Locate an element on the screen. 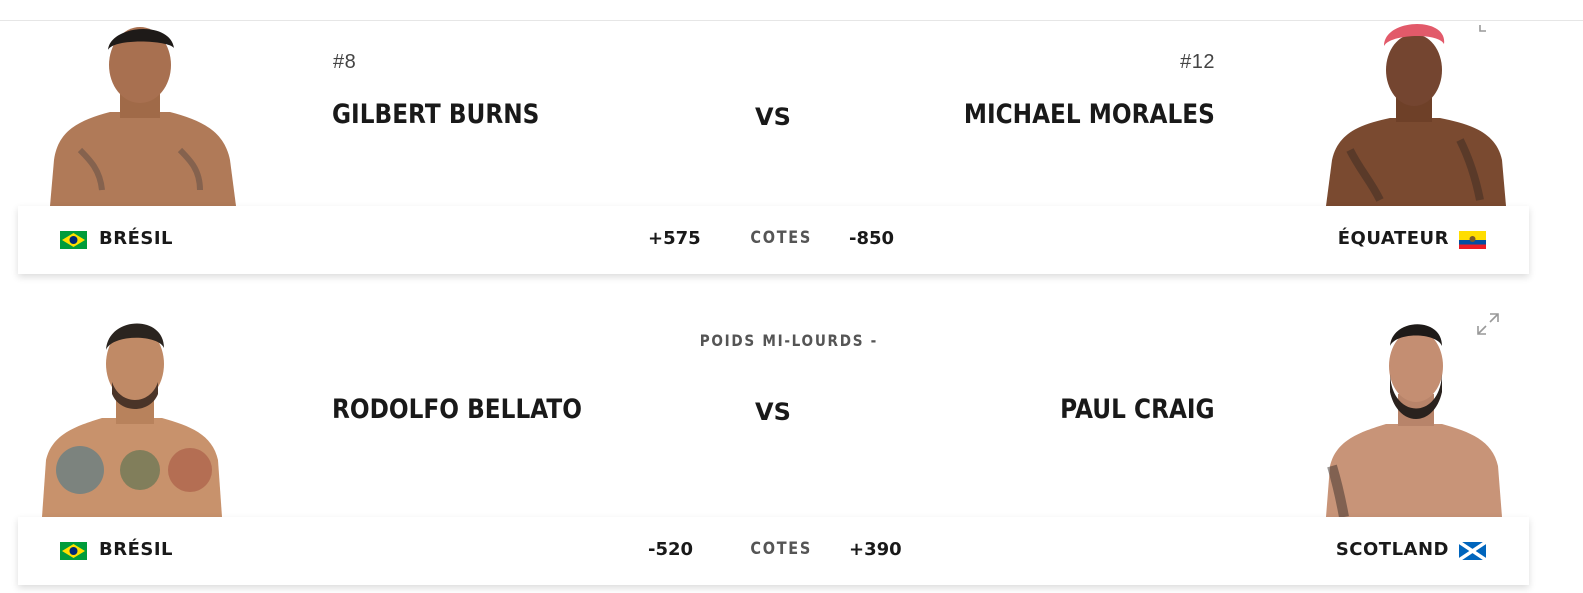  ecuador-flag-icon is located at coordinates (1472, 240).